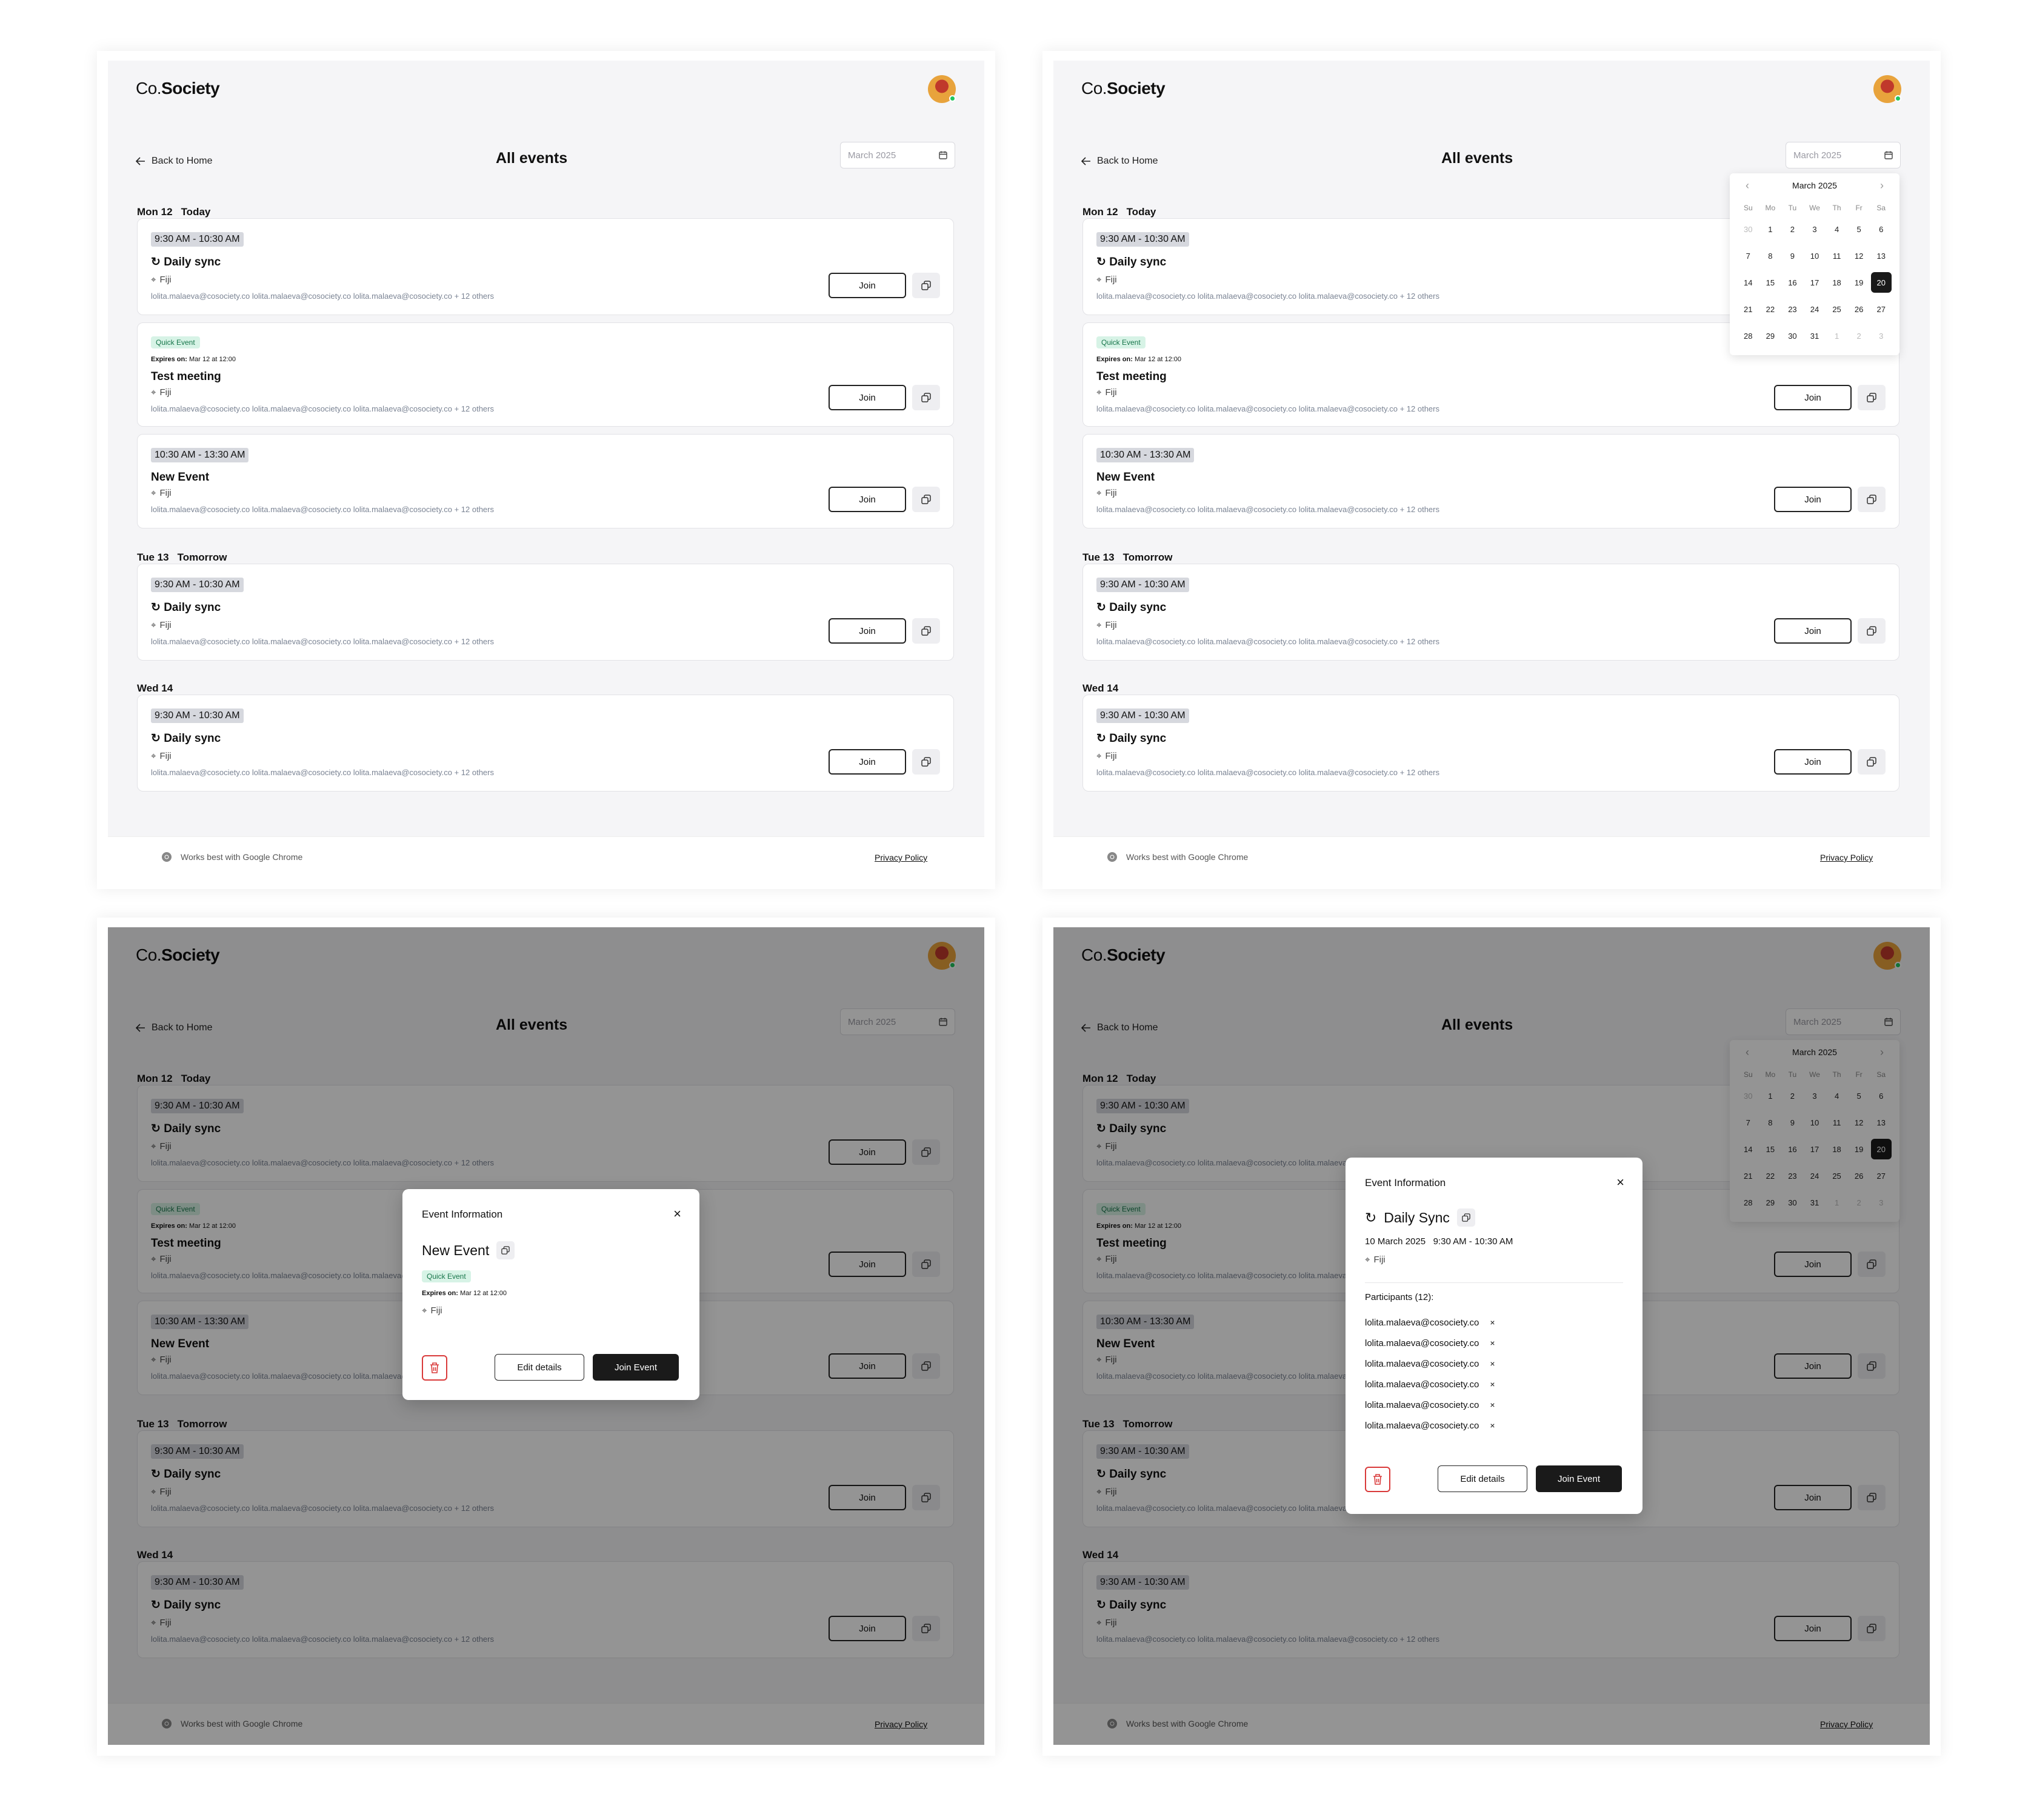 This screenshot has width=2031, height=1820. What do you see at coordinates (1793, 309) in the screenshot?
I see `calendar-day: 23` at bounding box center [1793, 309].